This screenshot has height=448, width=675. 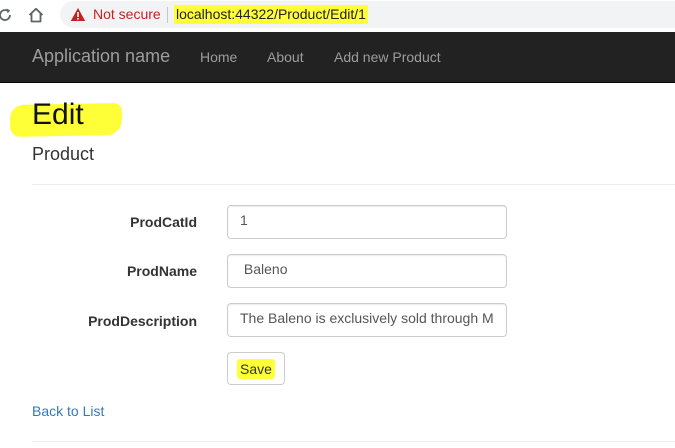 I want to click on brand-link: Application name, so click(x=101, y=56).